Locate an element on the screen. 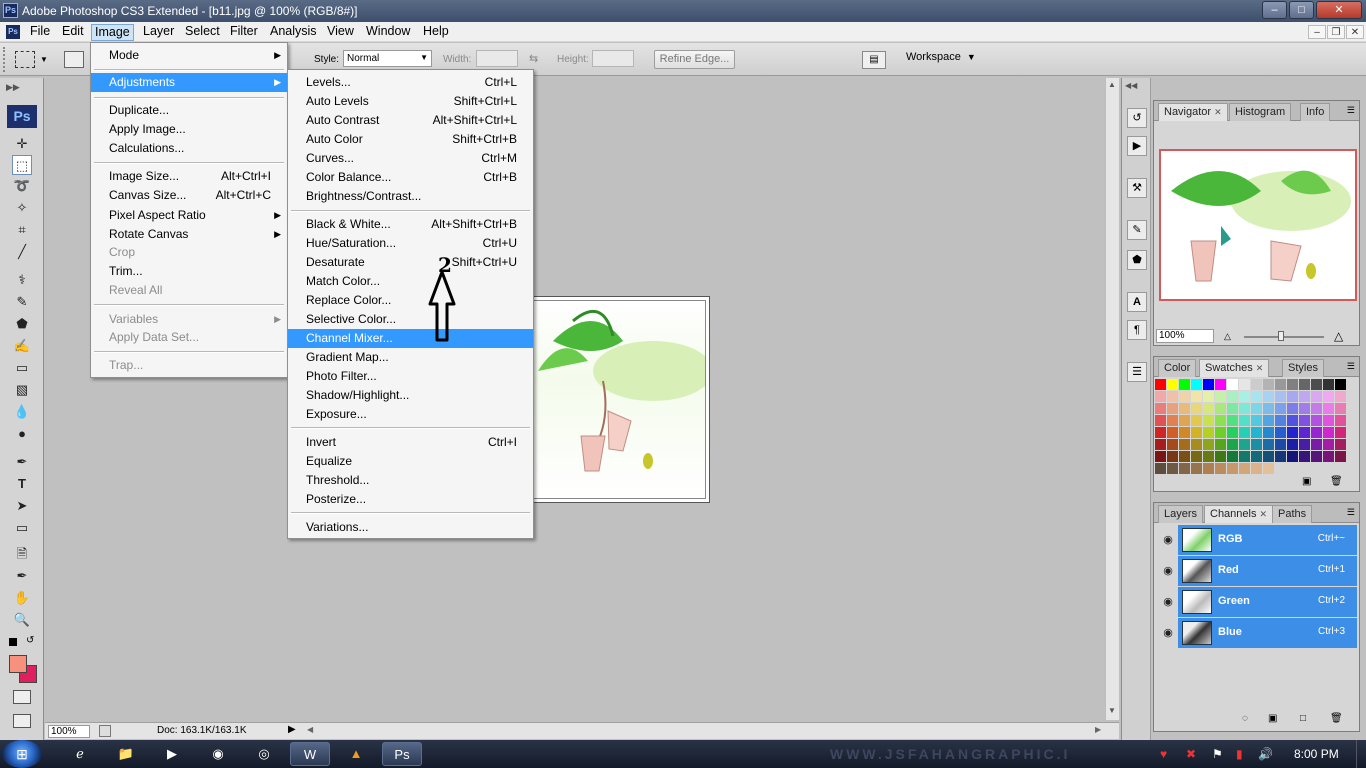  tab-navigator: Navigator ✕ is located at coordinates (1193, 112).